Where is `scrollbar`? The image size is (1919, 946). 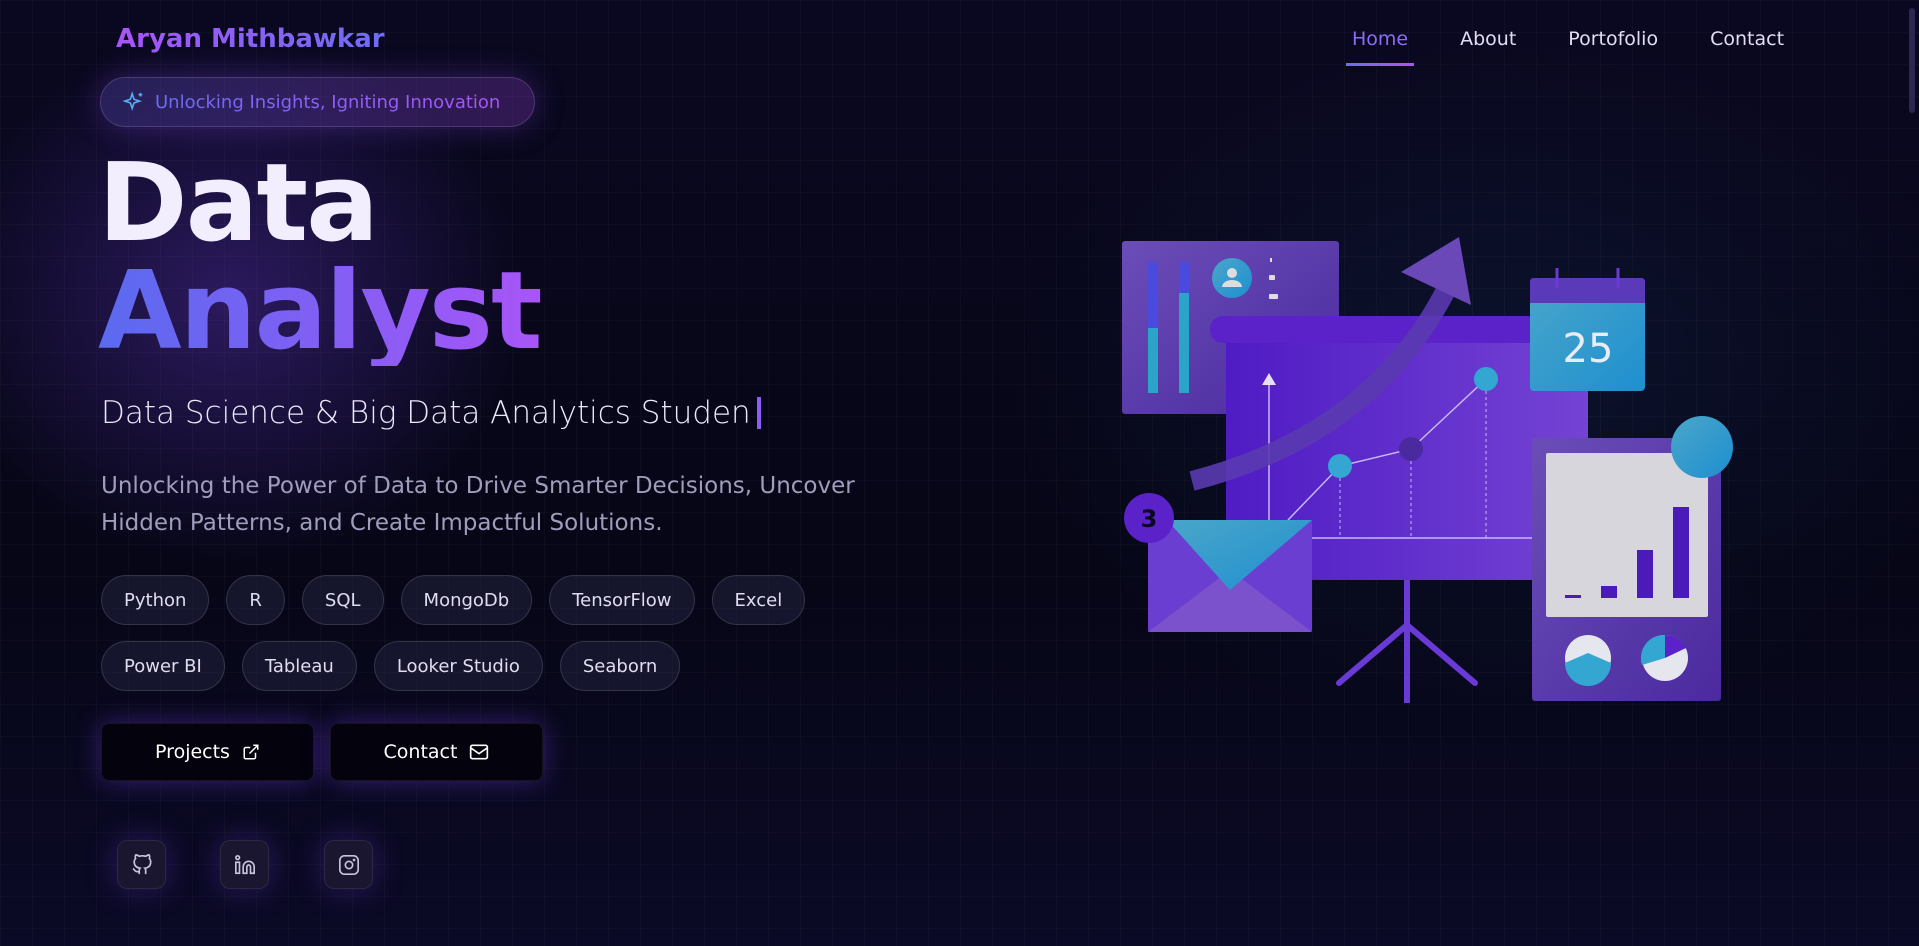 scrollbar is located at coordinates (1912, 60).